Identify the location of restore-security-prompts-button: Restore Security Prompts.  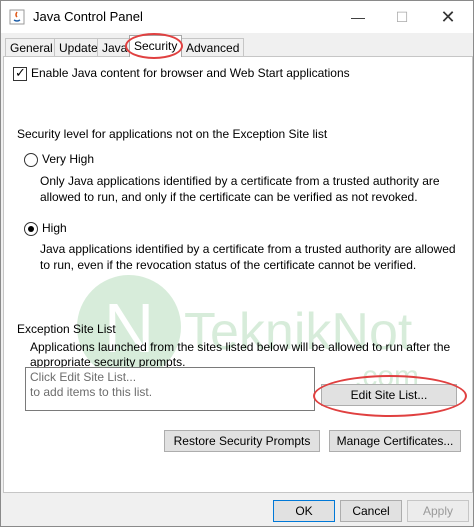
(242, 441).